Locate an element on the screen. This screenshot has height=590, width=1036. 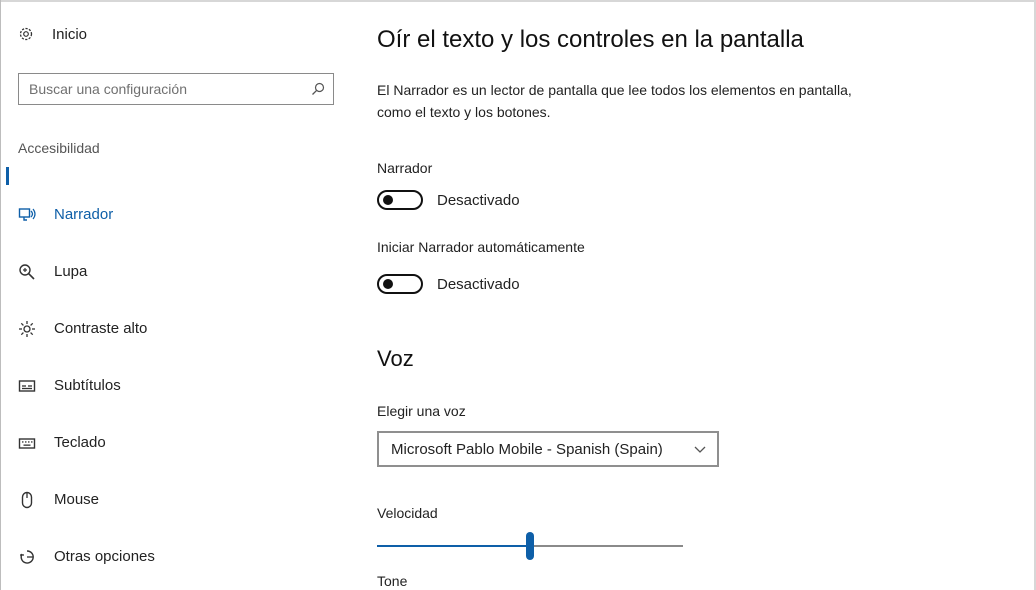
chevron-down-icon is located at coordinates (700, 449).